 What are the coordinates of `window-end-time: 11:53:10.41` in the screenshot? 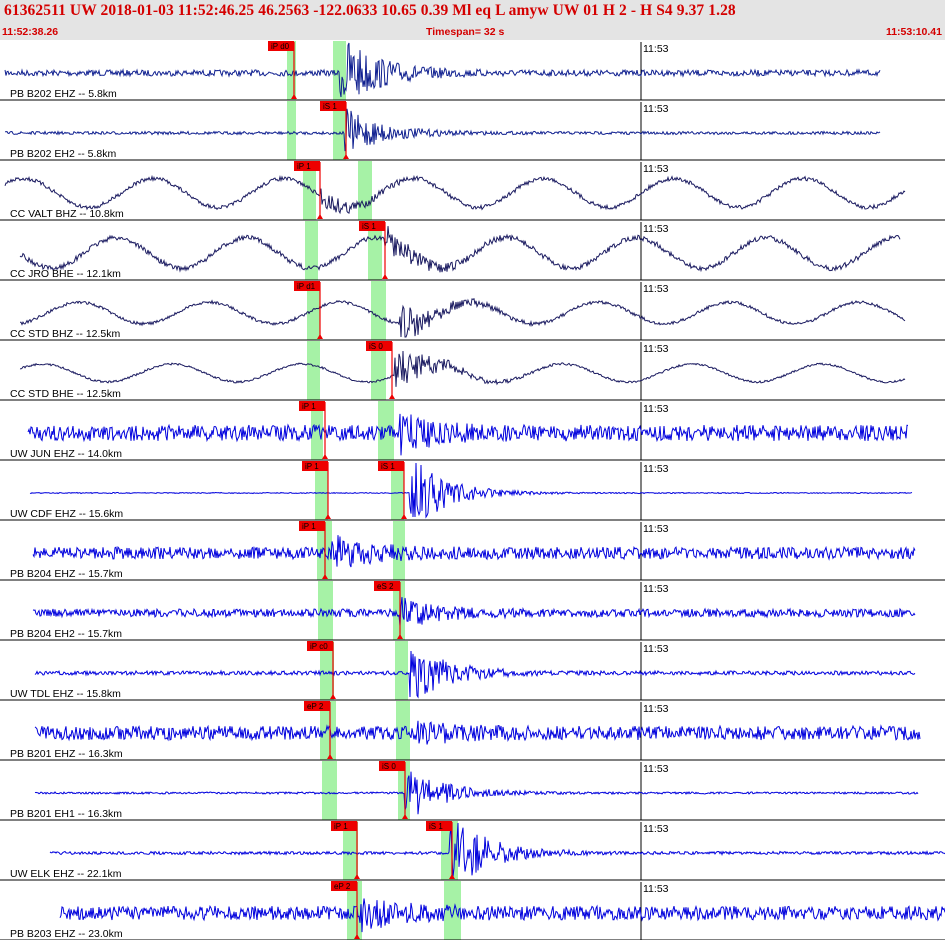 It's located at (913, 32).